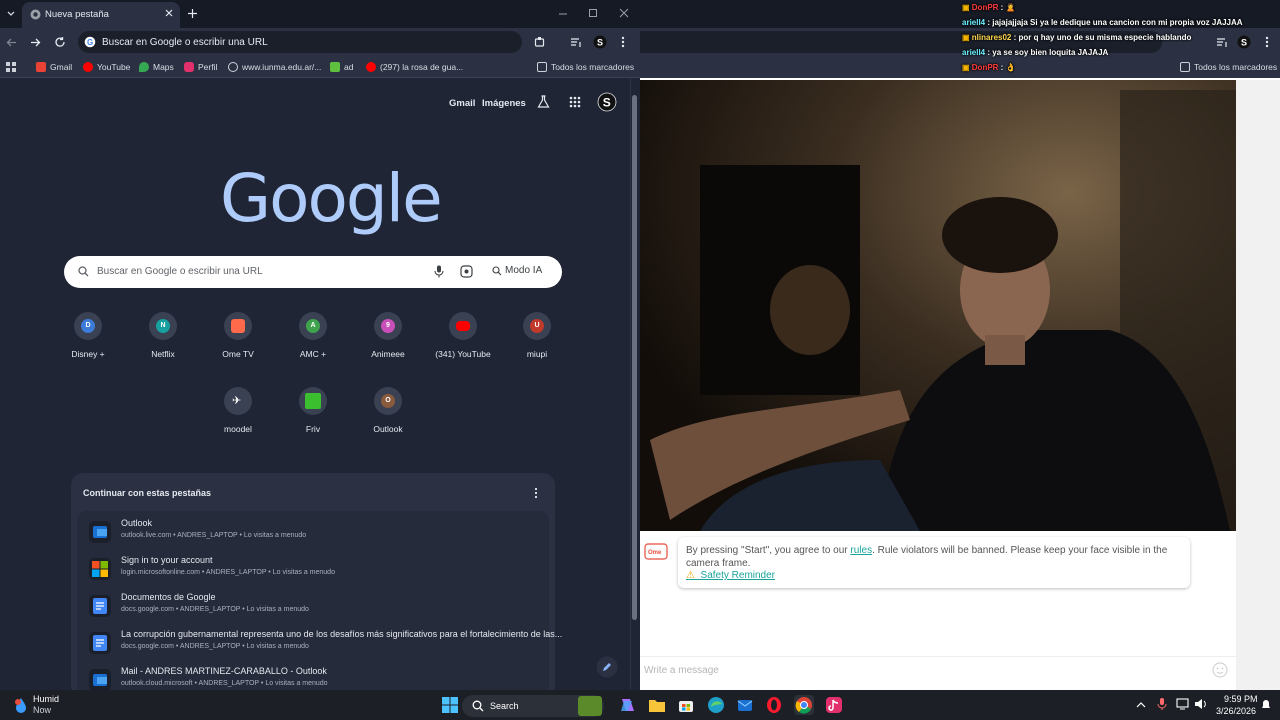  I want to click on docs-icon, so click(100, 606).